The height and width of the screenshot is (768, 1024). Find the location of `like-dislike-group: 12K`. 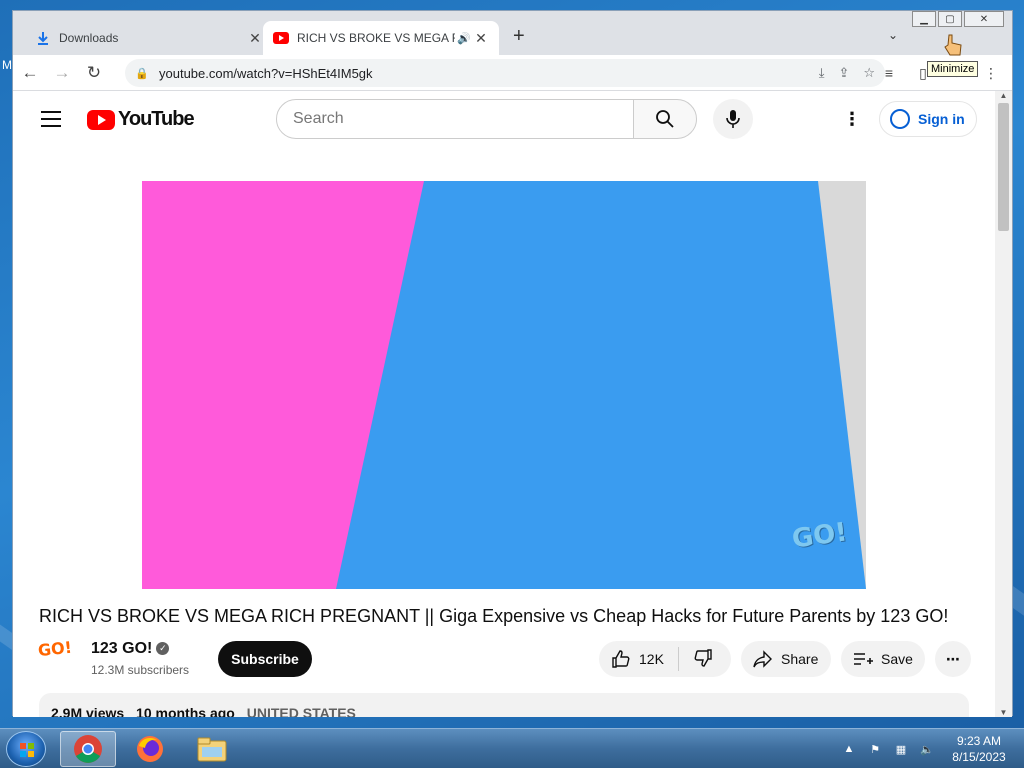

like-dislike-group: 12K is located at coordinates (665, 659).